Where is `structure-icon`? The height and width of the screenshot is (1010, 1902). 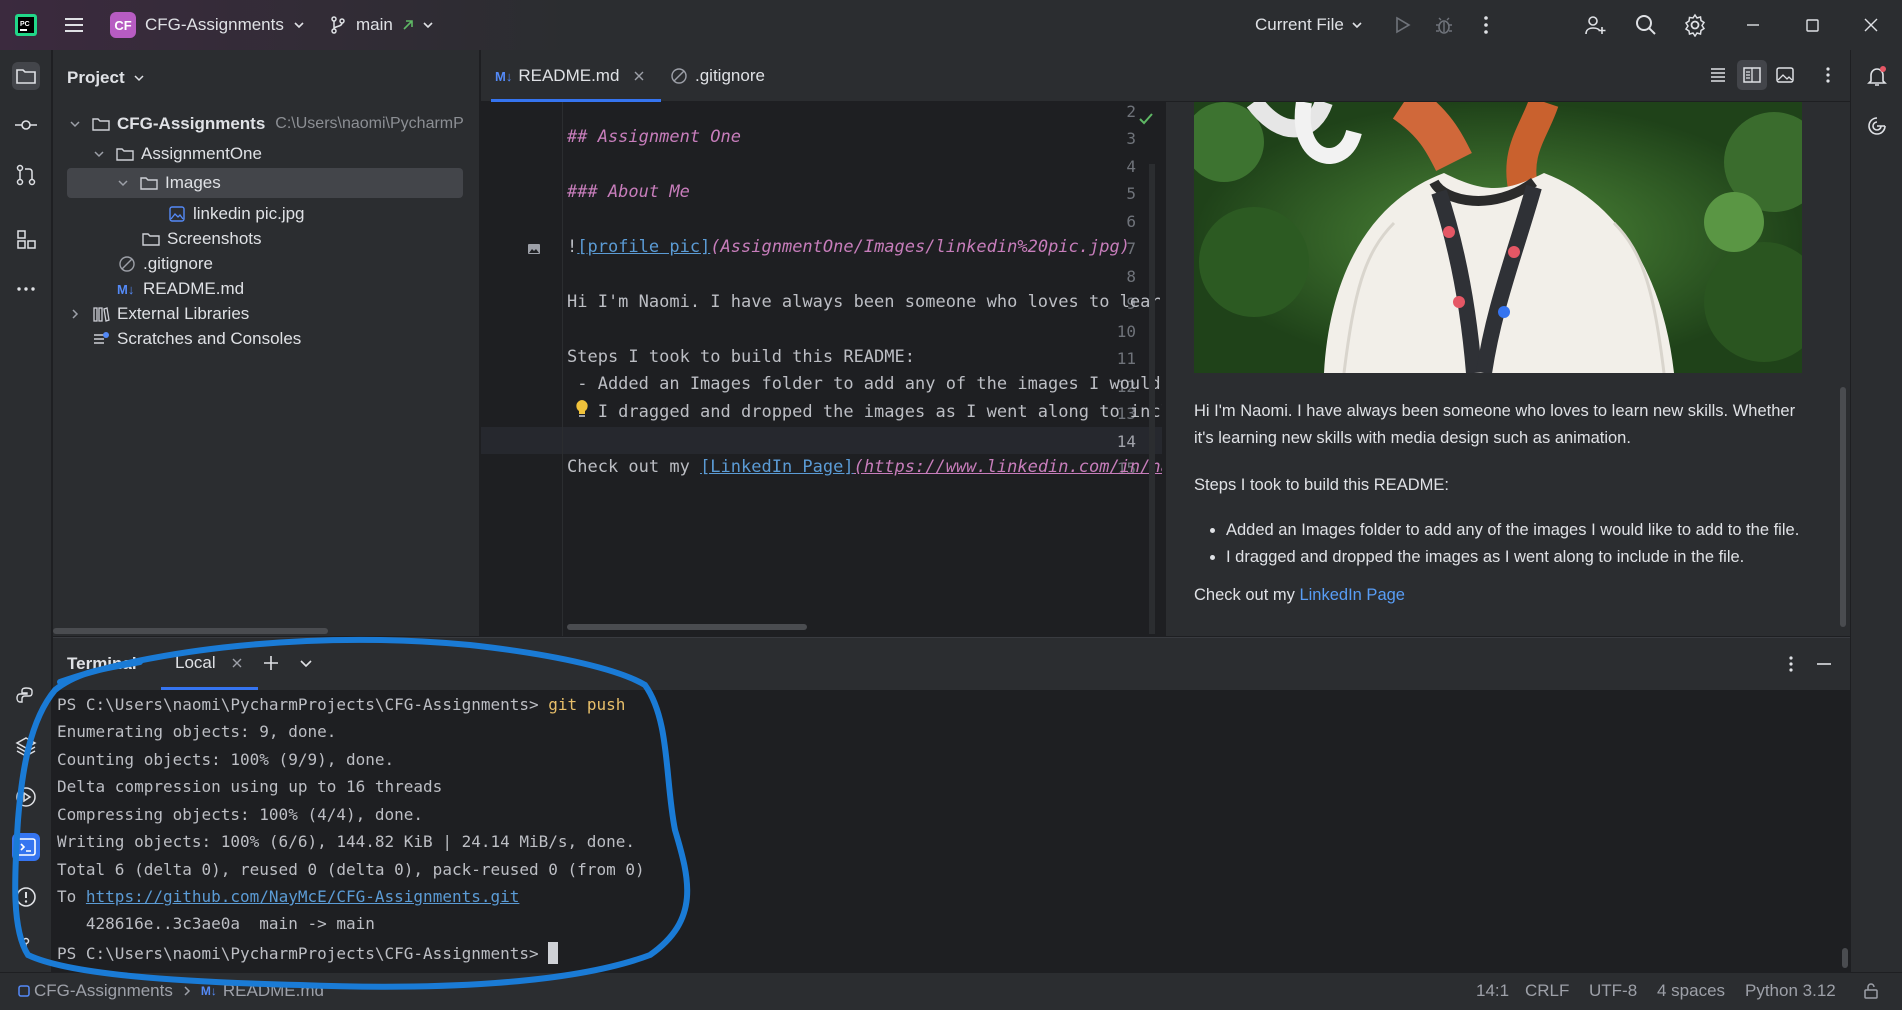
structure-icon is located at coordinates (26, 239).